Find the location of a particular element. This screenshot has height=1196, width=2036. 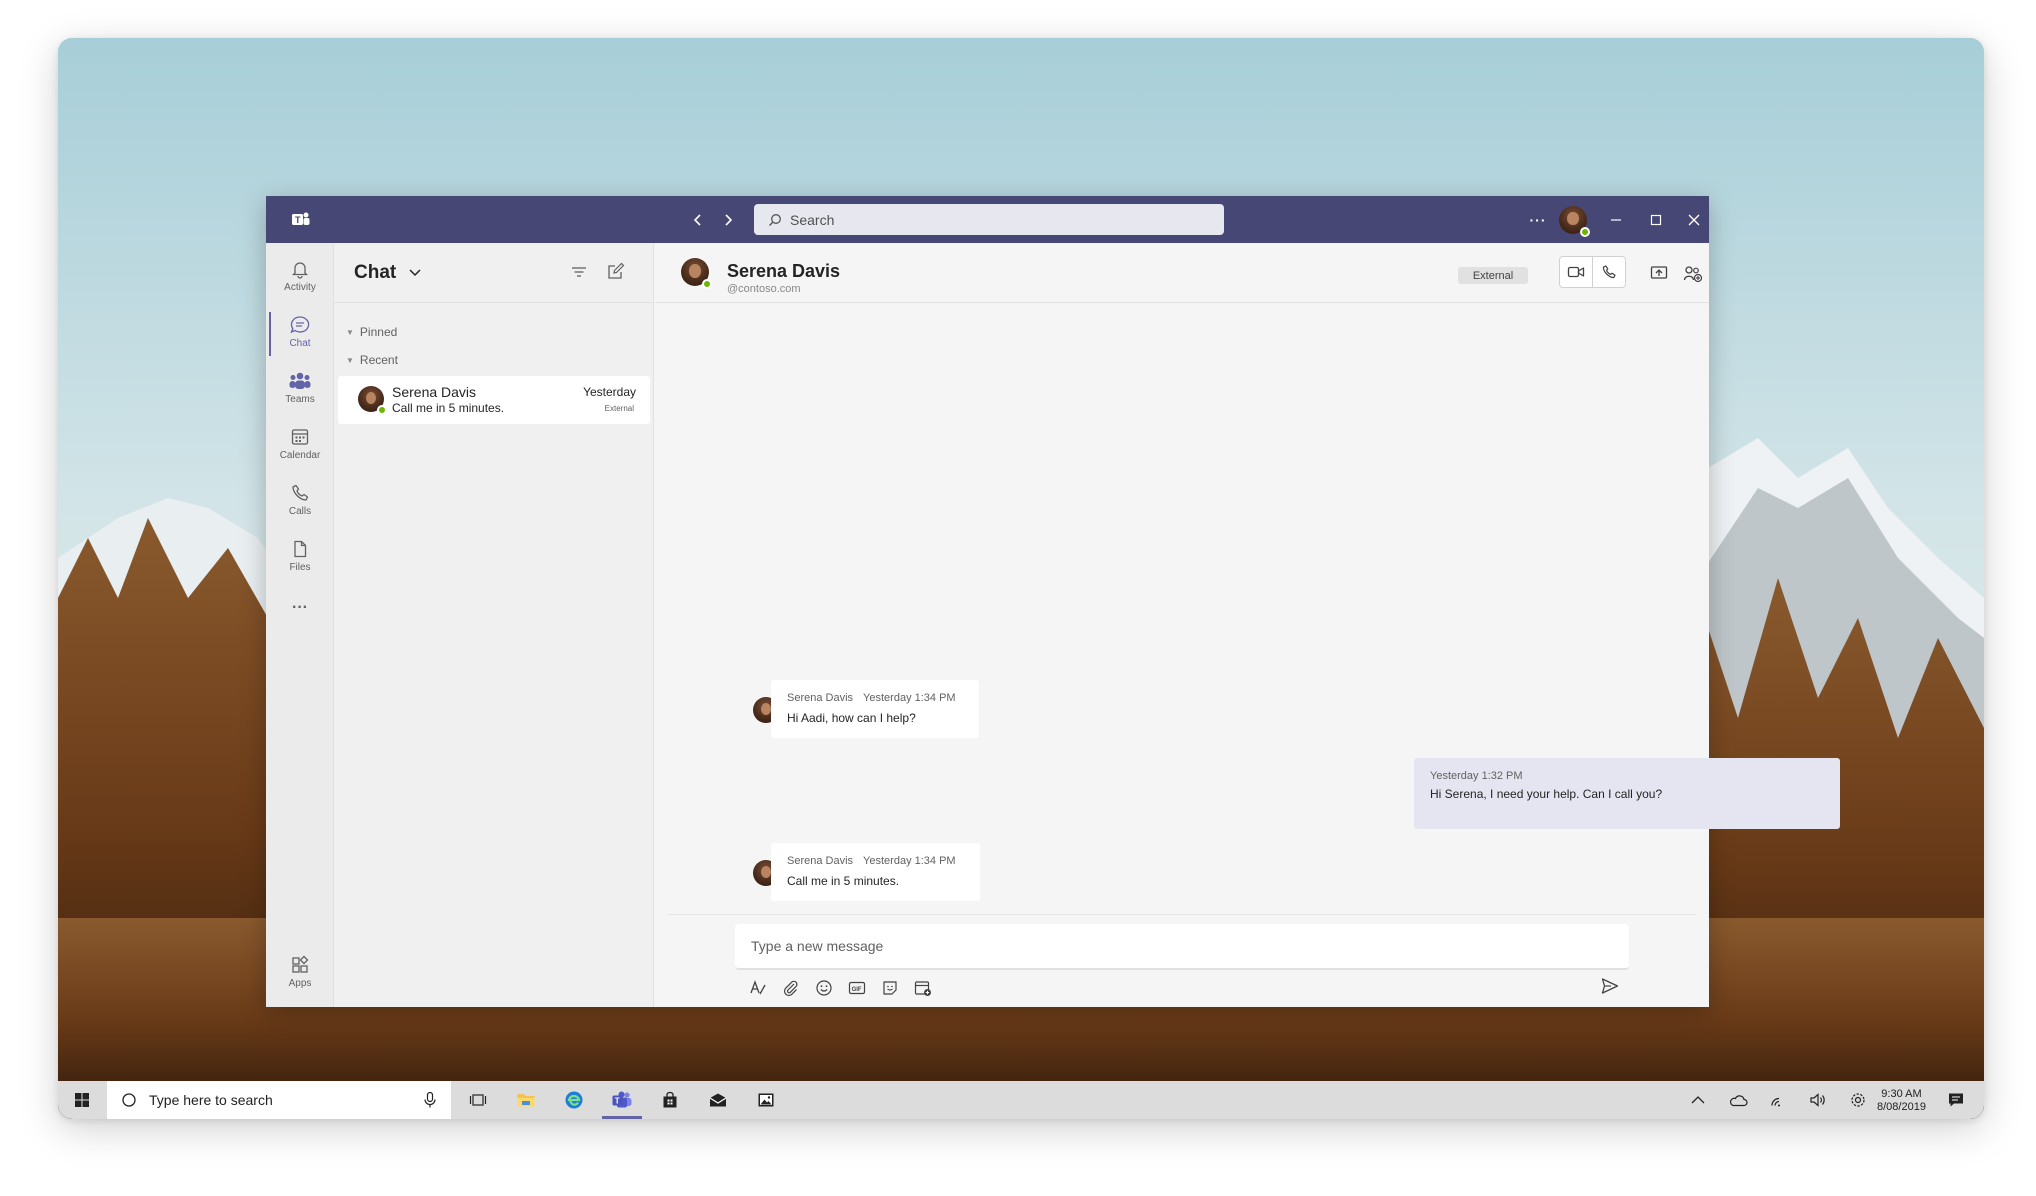

volume-tray-button is located at coordinates (1818, 1100).